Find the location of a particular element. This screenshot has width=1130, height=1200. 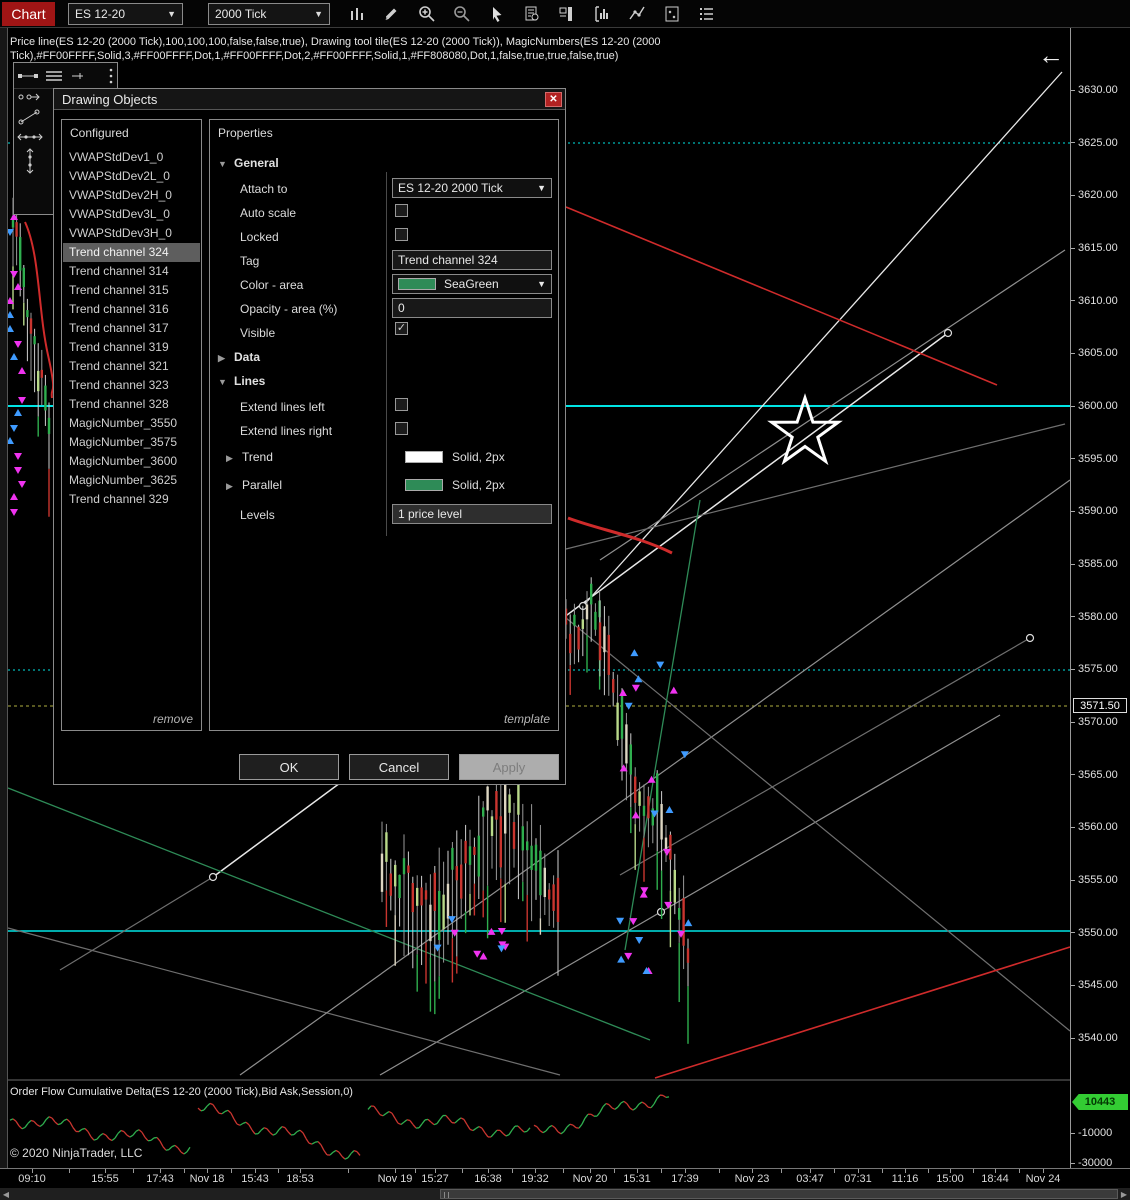

line-study-icon is located at coordinates (637, 14).